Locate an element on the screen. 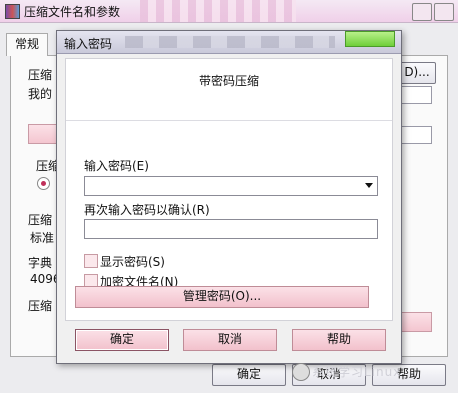 The image size is (458, 393). window-title: 压缩文件名和参数 is located at coordinates (72, 12).